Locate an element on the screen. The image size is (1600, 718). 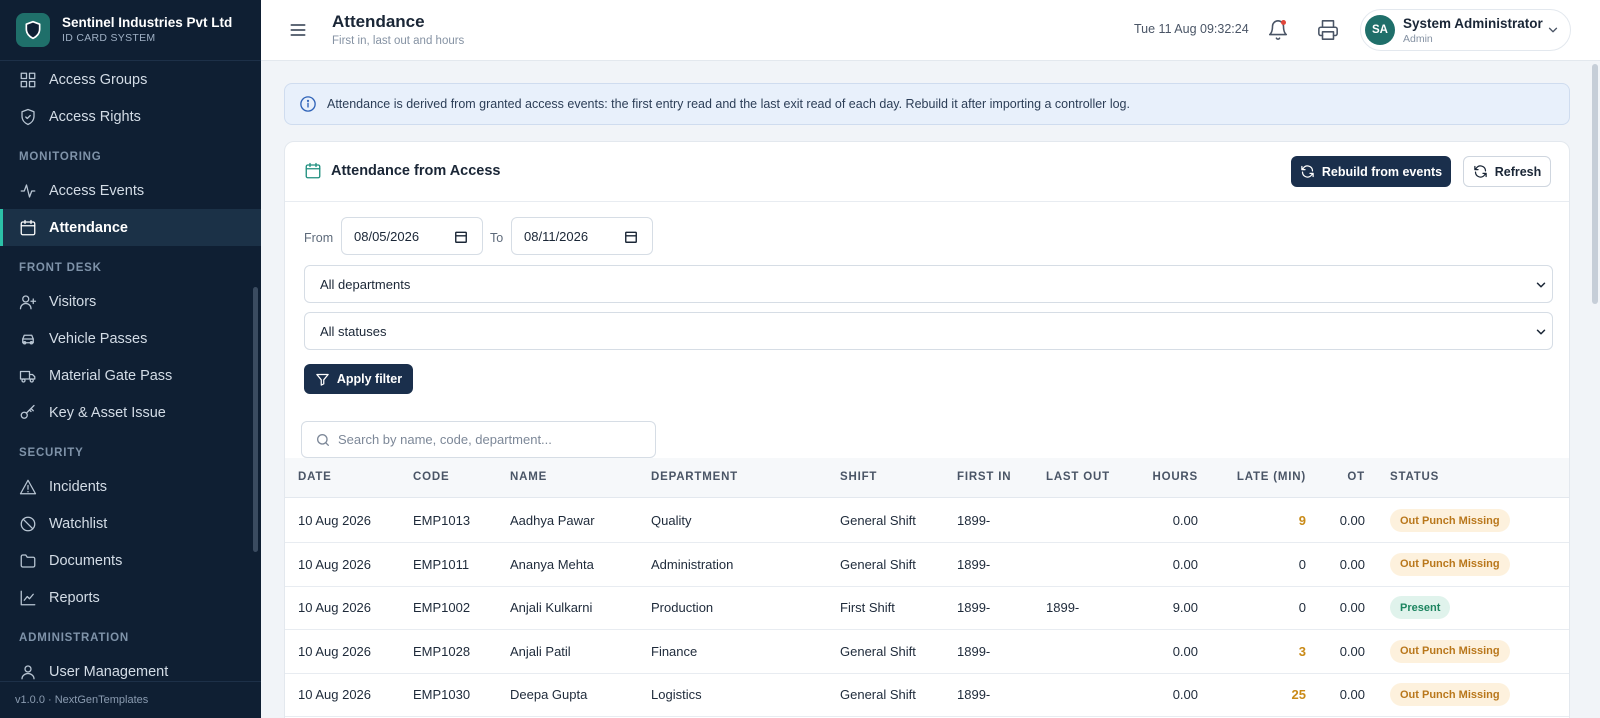
brand-name: Sentinel Industries Pvt Ltd is located at coordinates (147, 22).